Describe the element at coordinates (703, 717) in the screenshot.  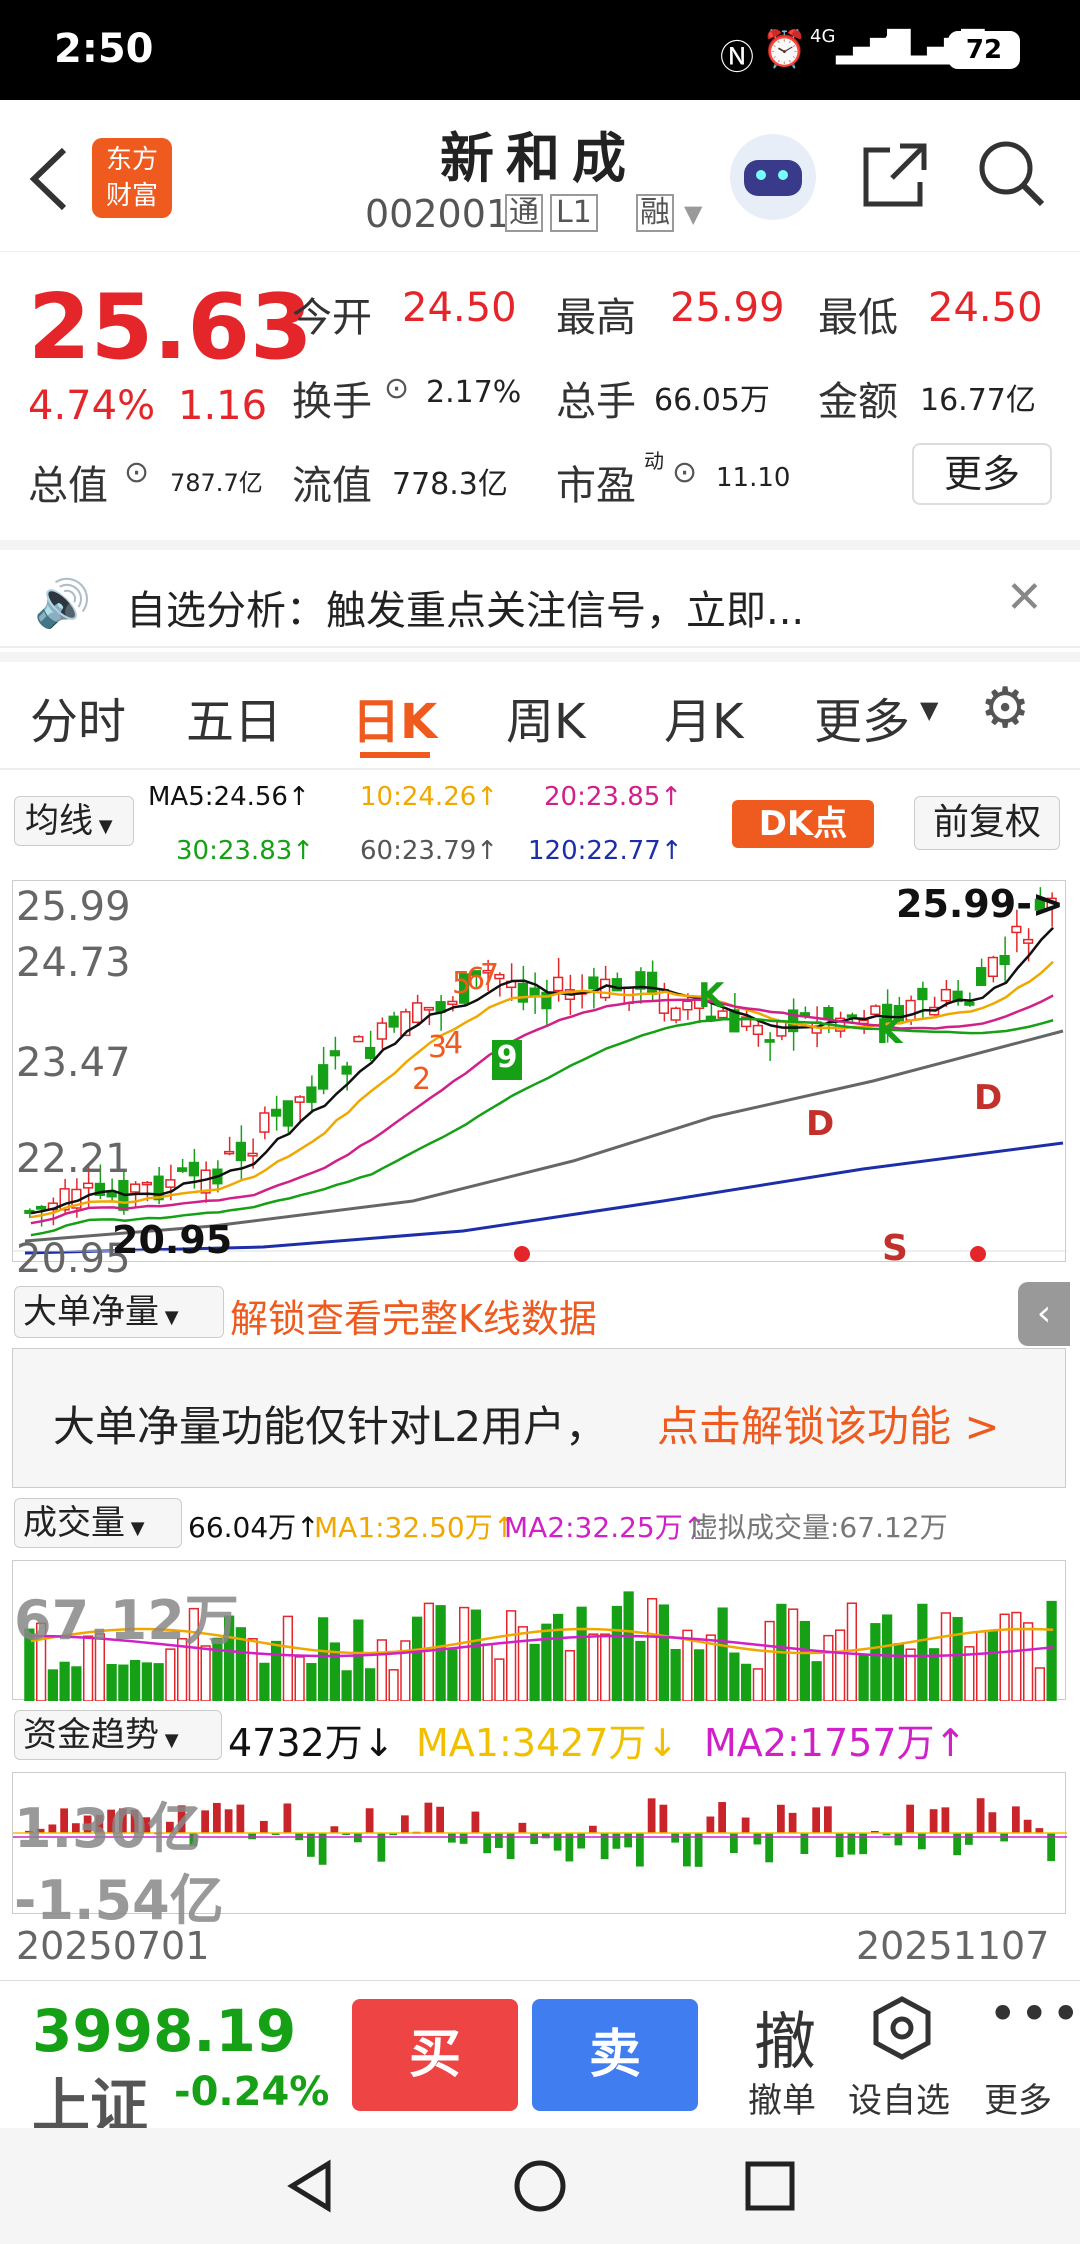
I see `tab-yuek: 月K` at that location.